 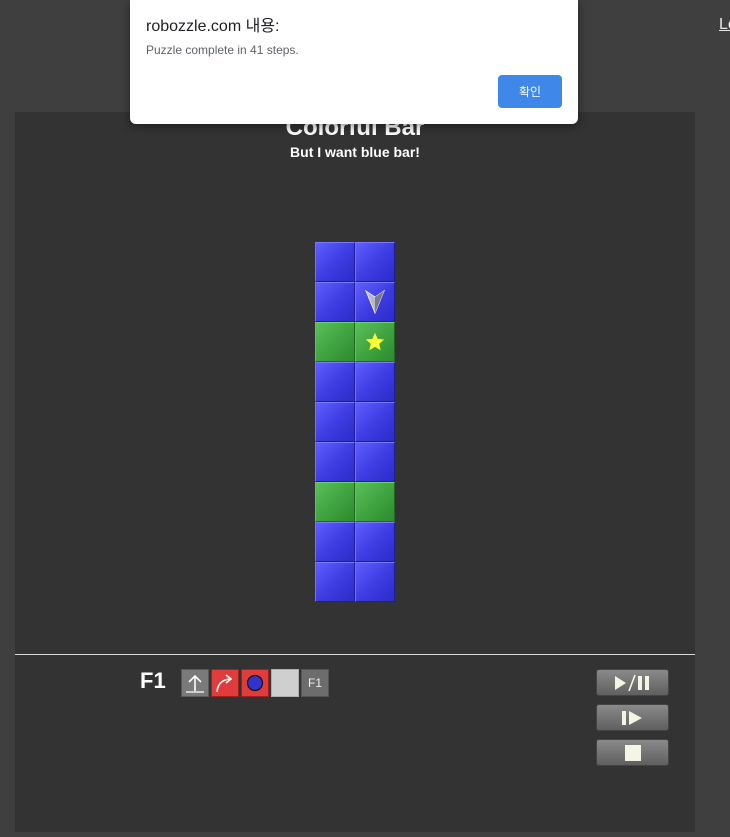 I want to click on play-pause-icon, so click(x=631, y=682).